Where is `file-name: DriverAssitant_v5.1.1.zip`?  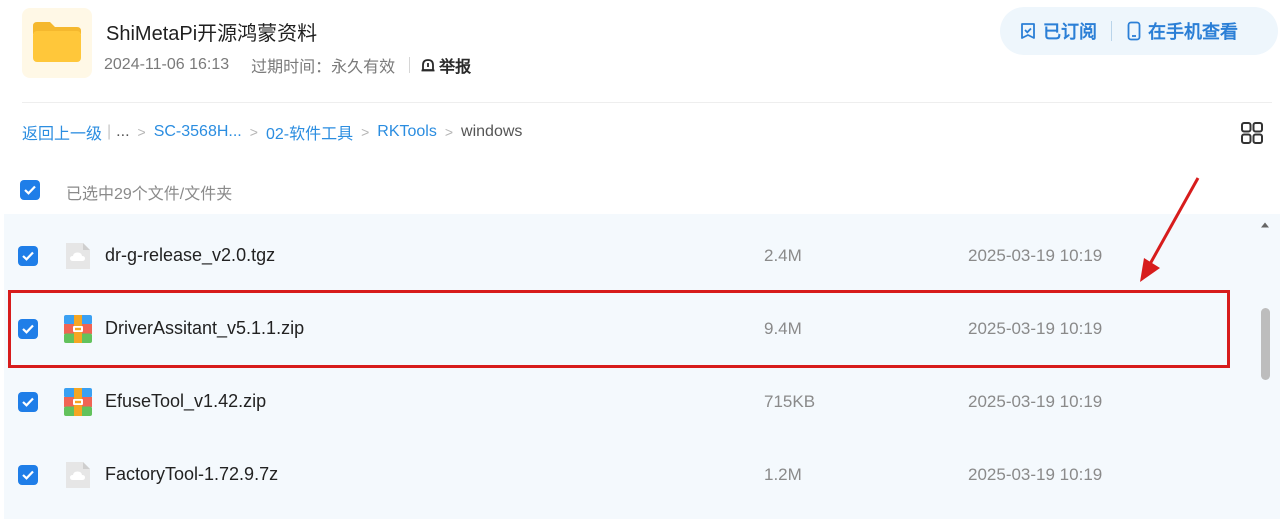 file-name: DriverAssitant_v5.1.1.zip is located at coordinates (205, 328).